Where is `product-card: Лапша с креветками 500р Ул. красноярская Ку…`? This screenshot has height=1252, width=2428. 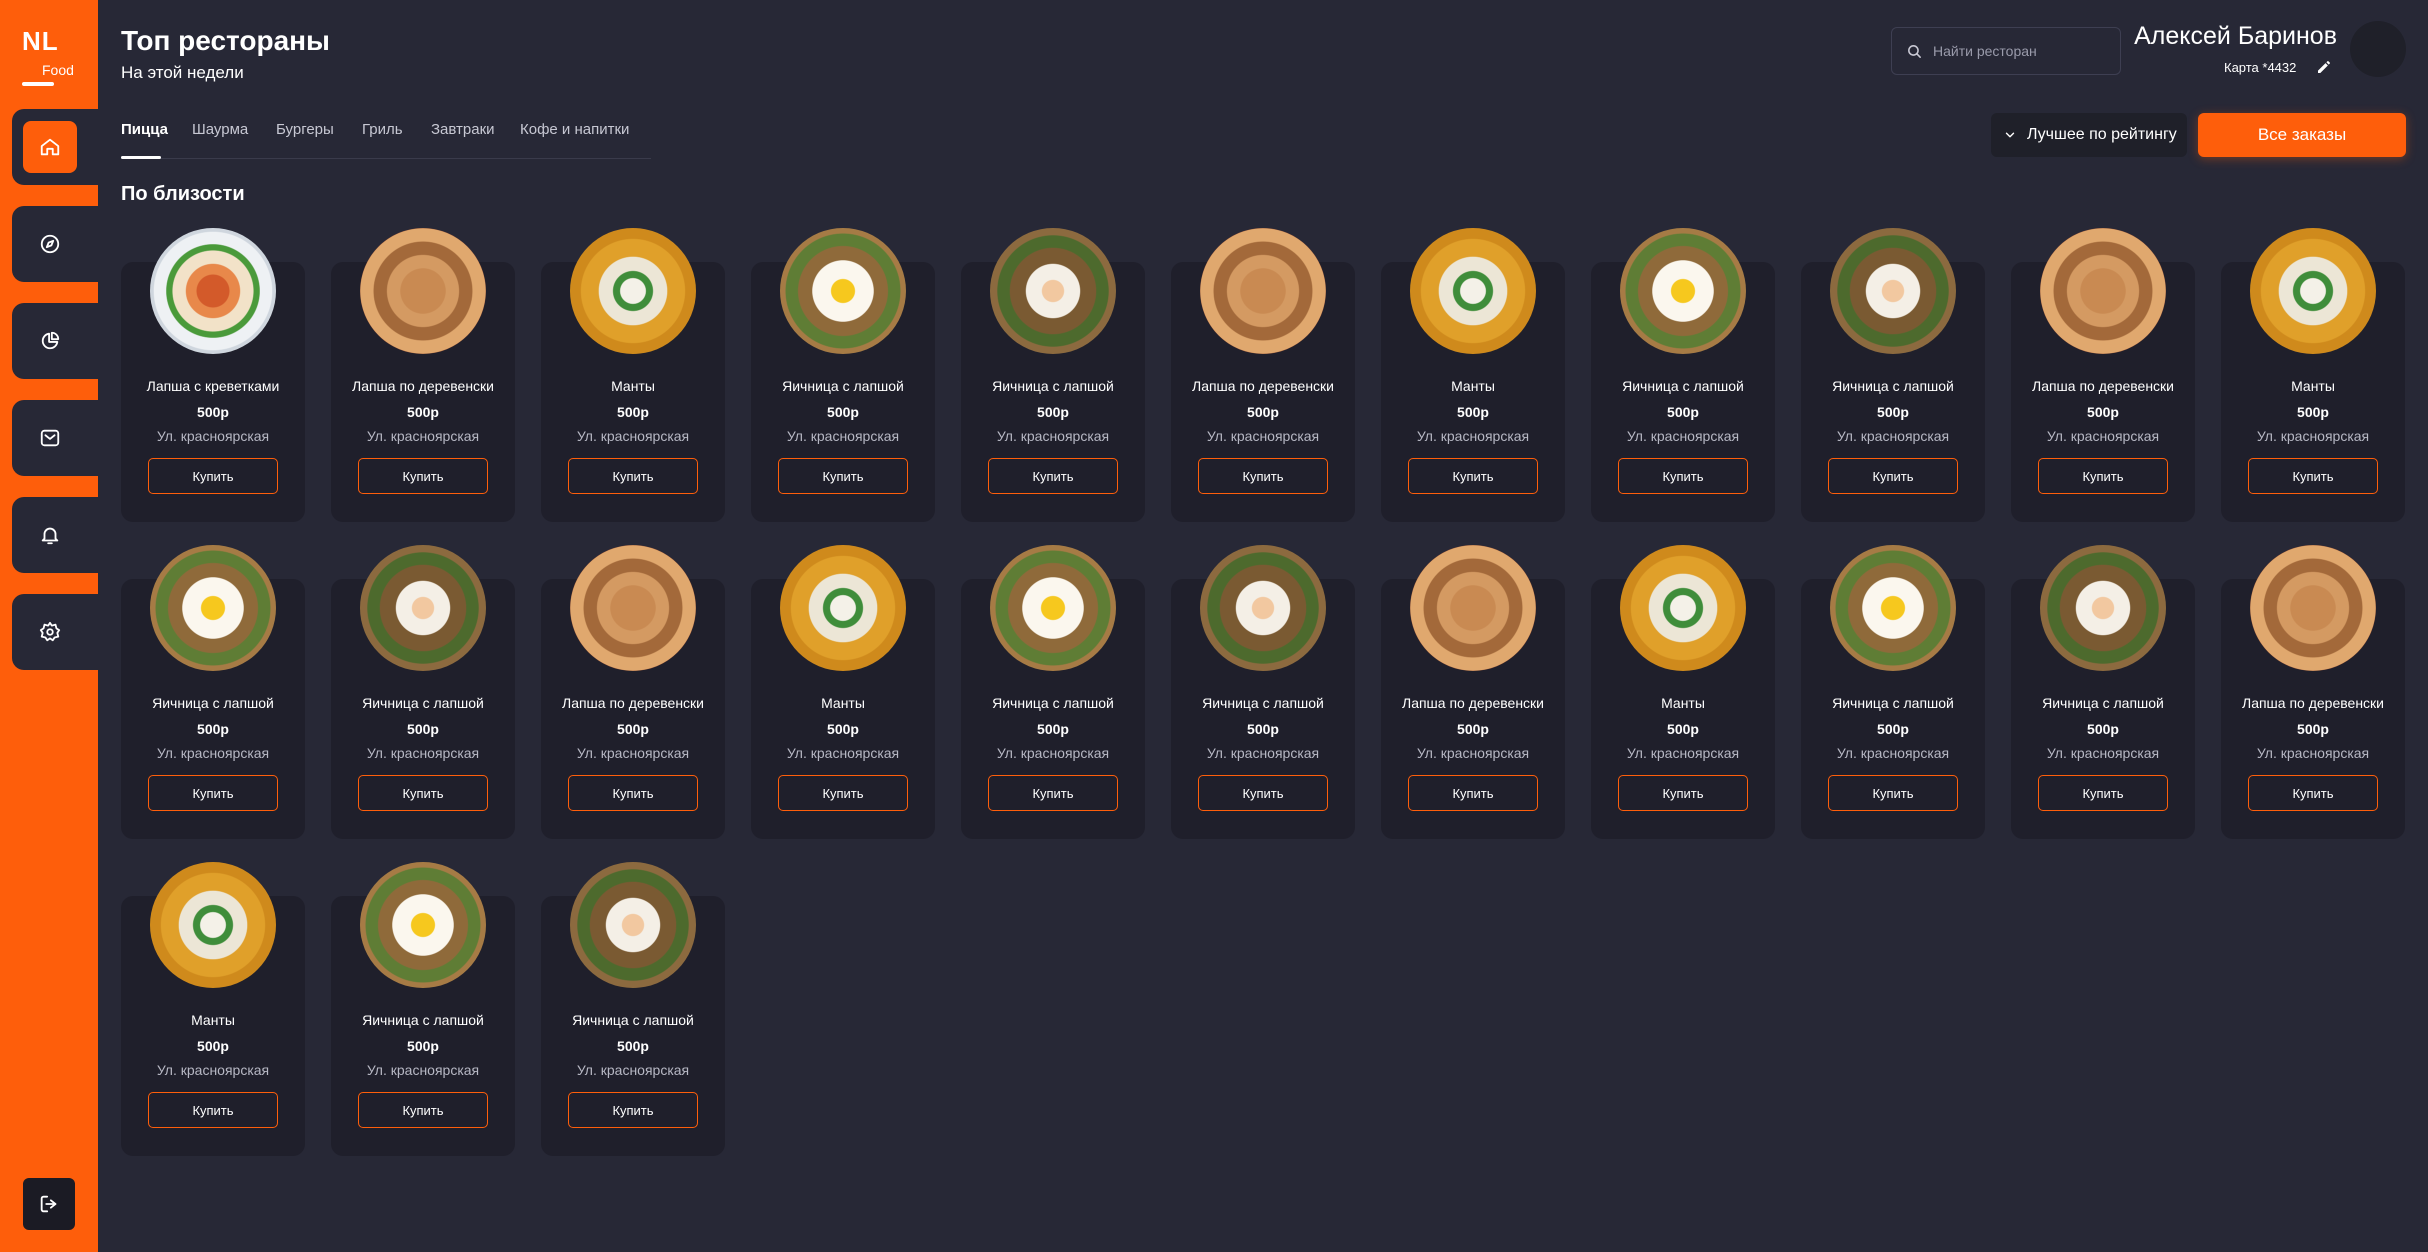 product-card: Лапша с креветками 500р Ул. красноярская Ку… is located at coordinates (213, 375).